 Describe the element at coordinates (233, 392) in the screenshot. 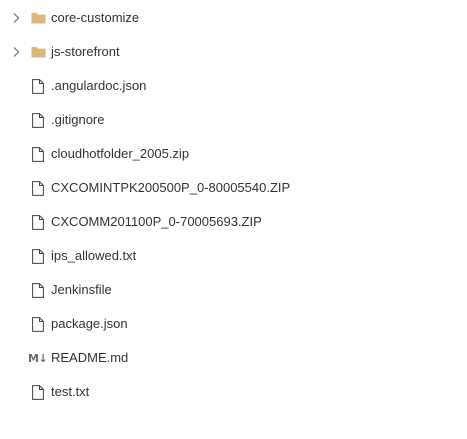

I see `tree-item-test-txt: test.txt` at that location.